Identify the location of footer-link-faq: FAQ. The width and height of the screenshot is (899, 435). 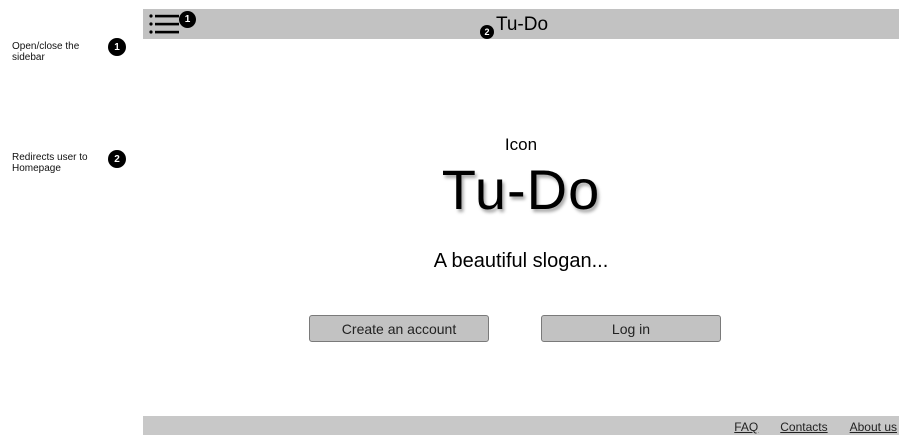
(746, 427).